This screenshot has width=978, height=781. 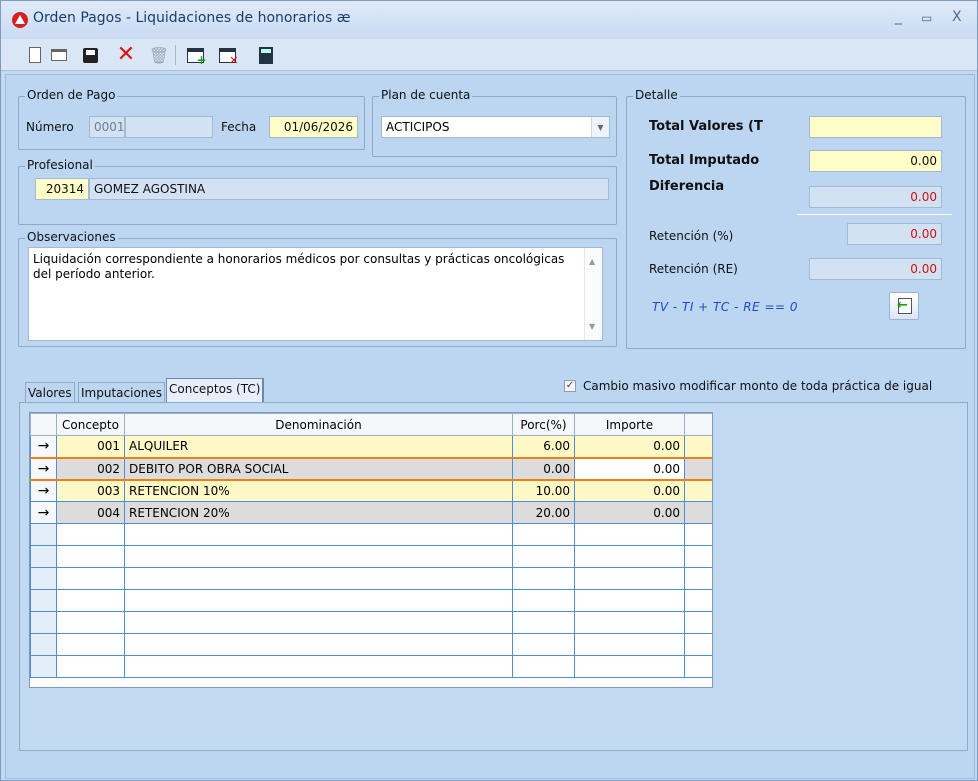 I want to click on observaciones-scrollbar: ▲ ▼, so click(x=593, y=294).